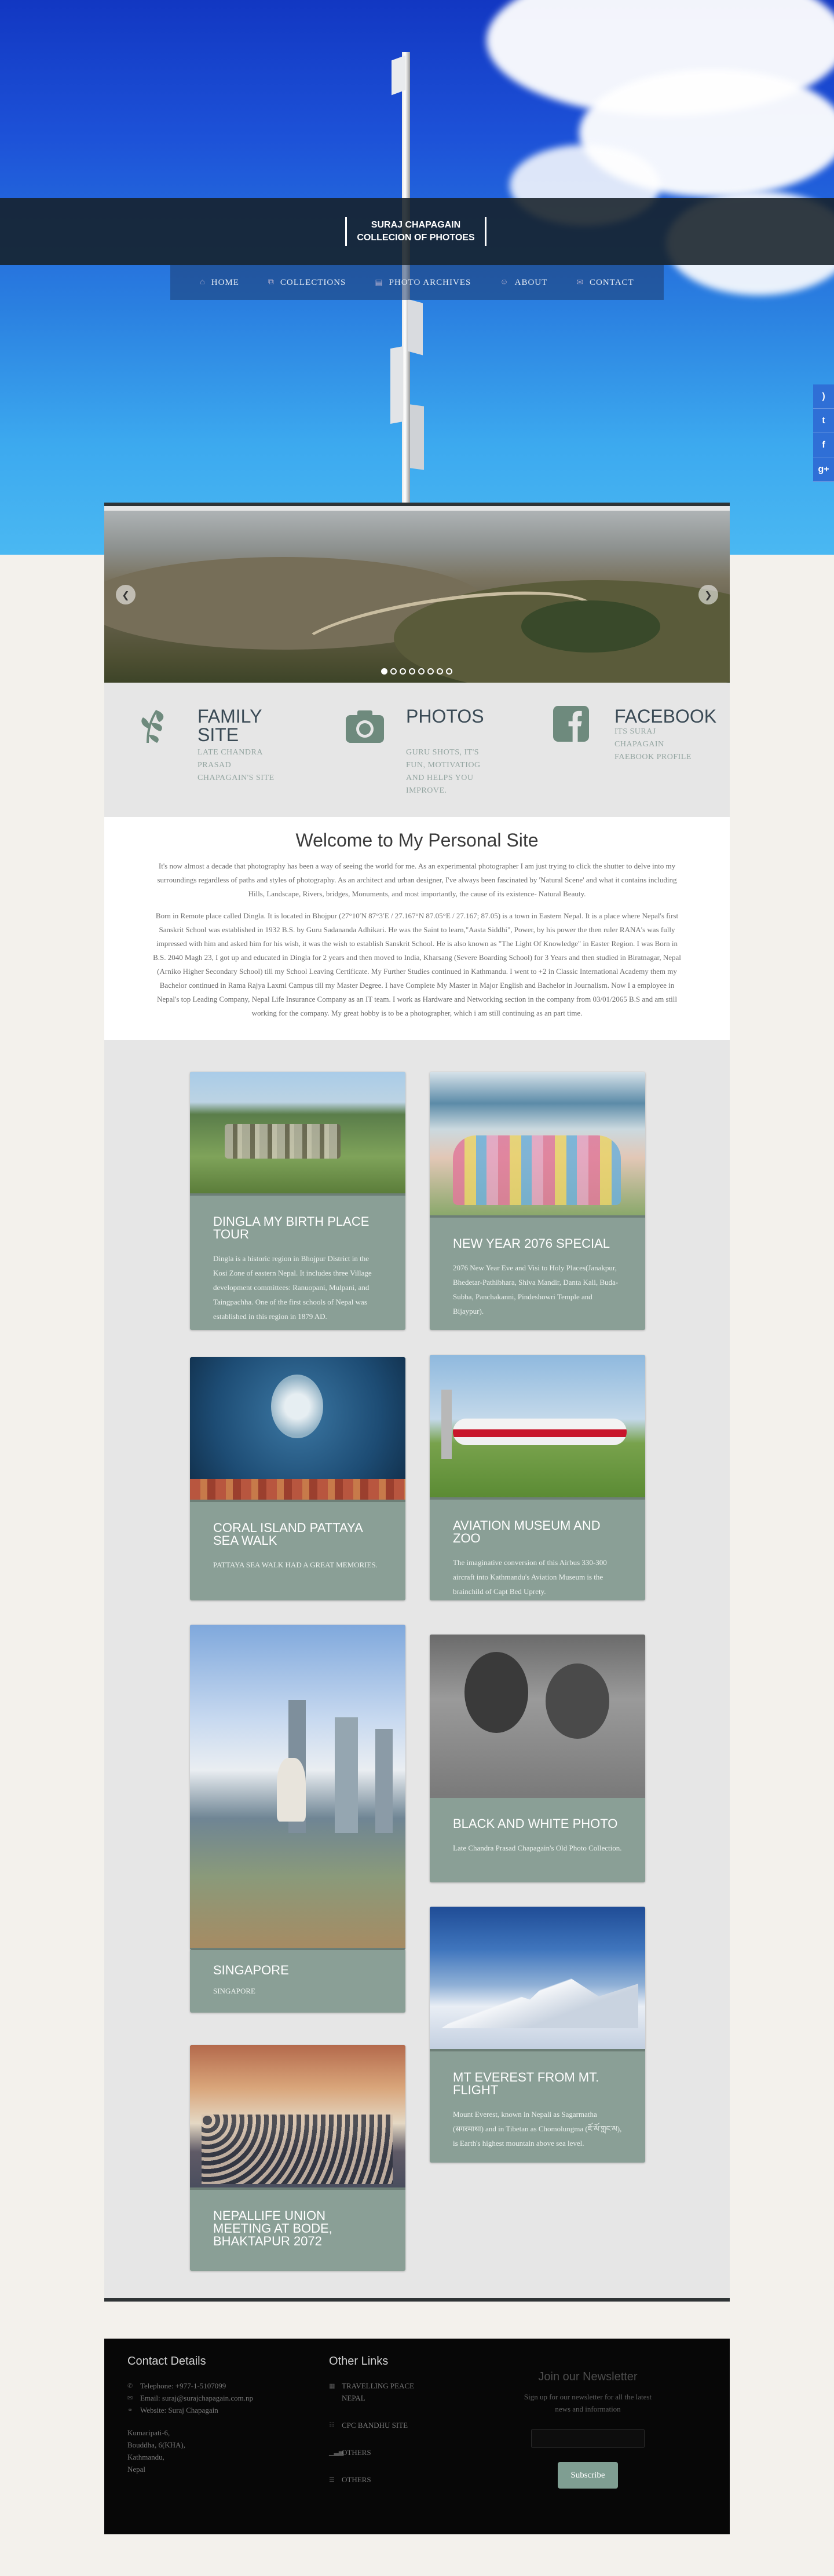 The width and height of the screenshot is (834, 2576). Describe the element at coordinates (130, 2386) in the screenshot. I see `phone-icon: ✆` at that location.